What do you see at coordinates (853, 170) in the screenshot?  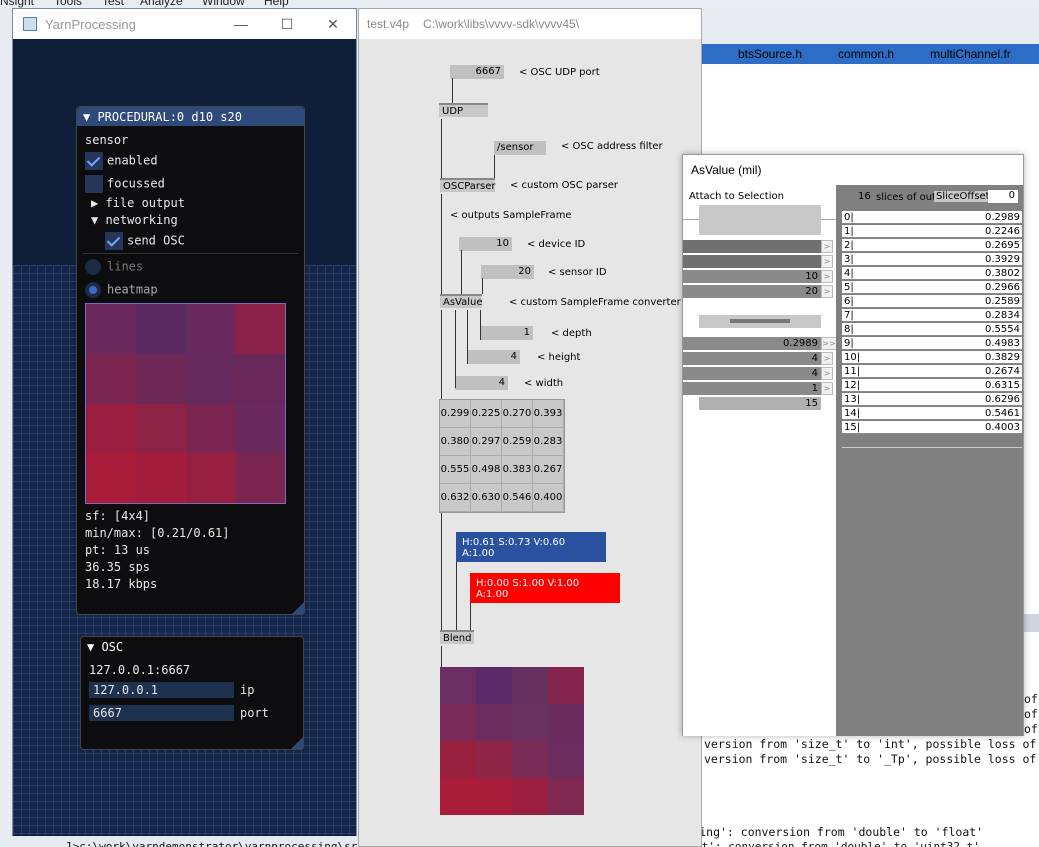 I see `asvalue-titlebar: AsValue (mil)` at bounding box center [853, 170].